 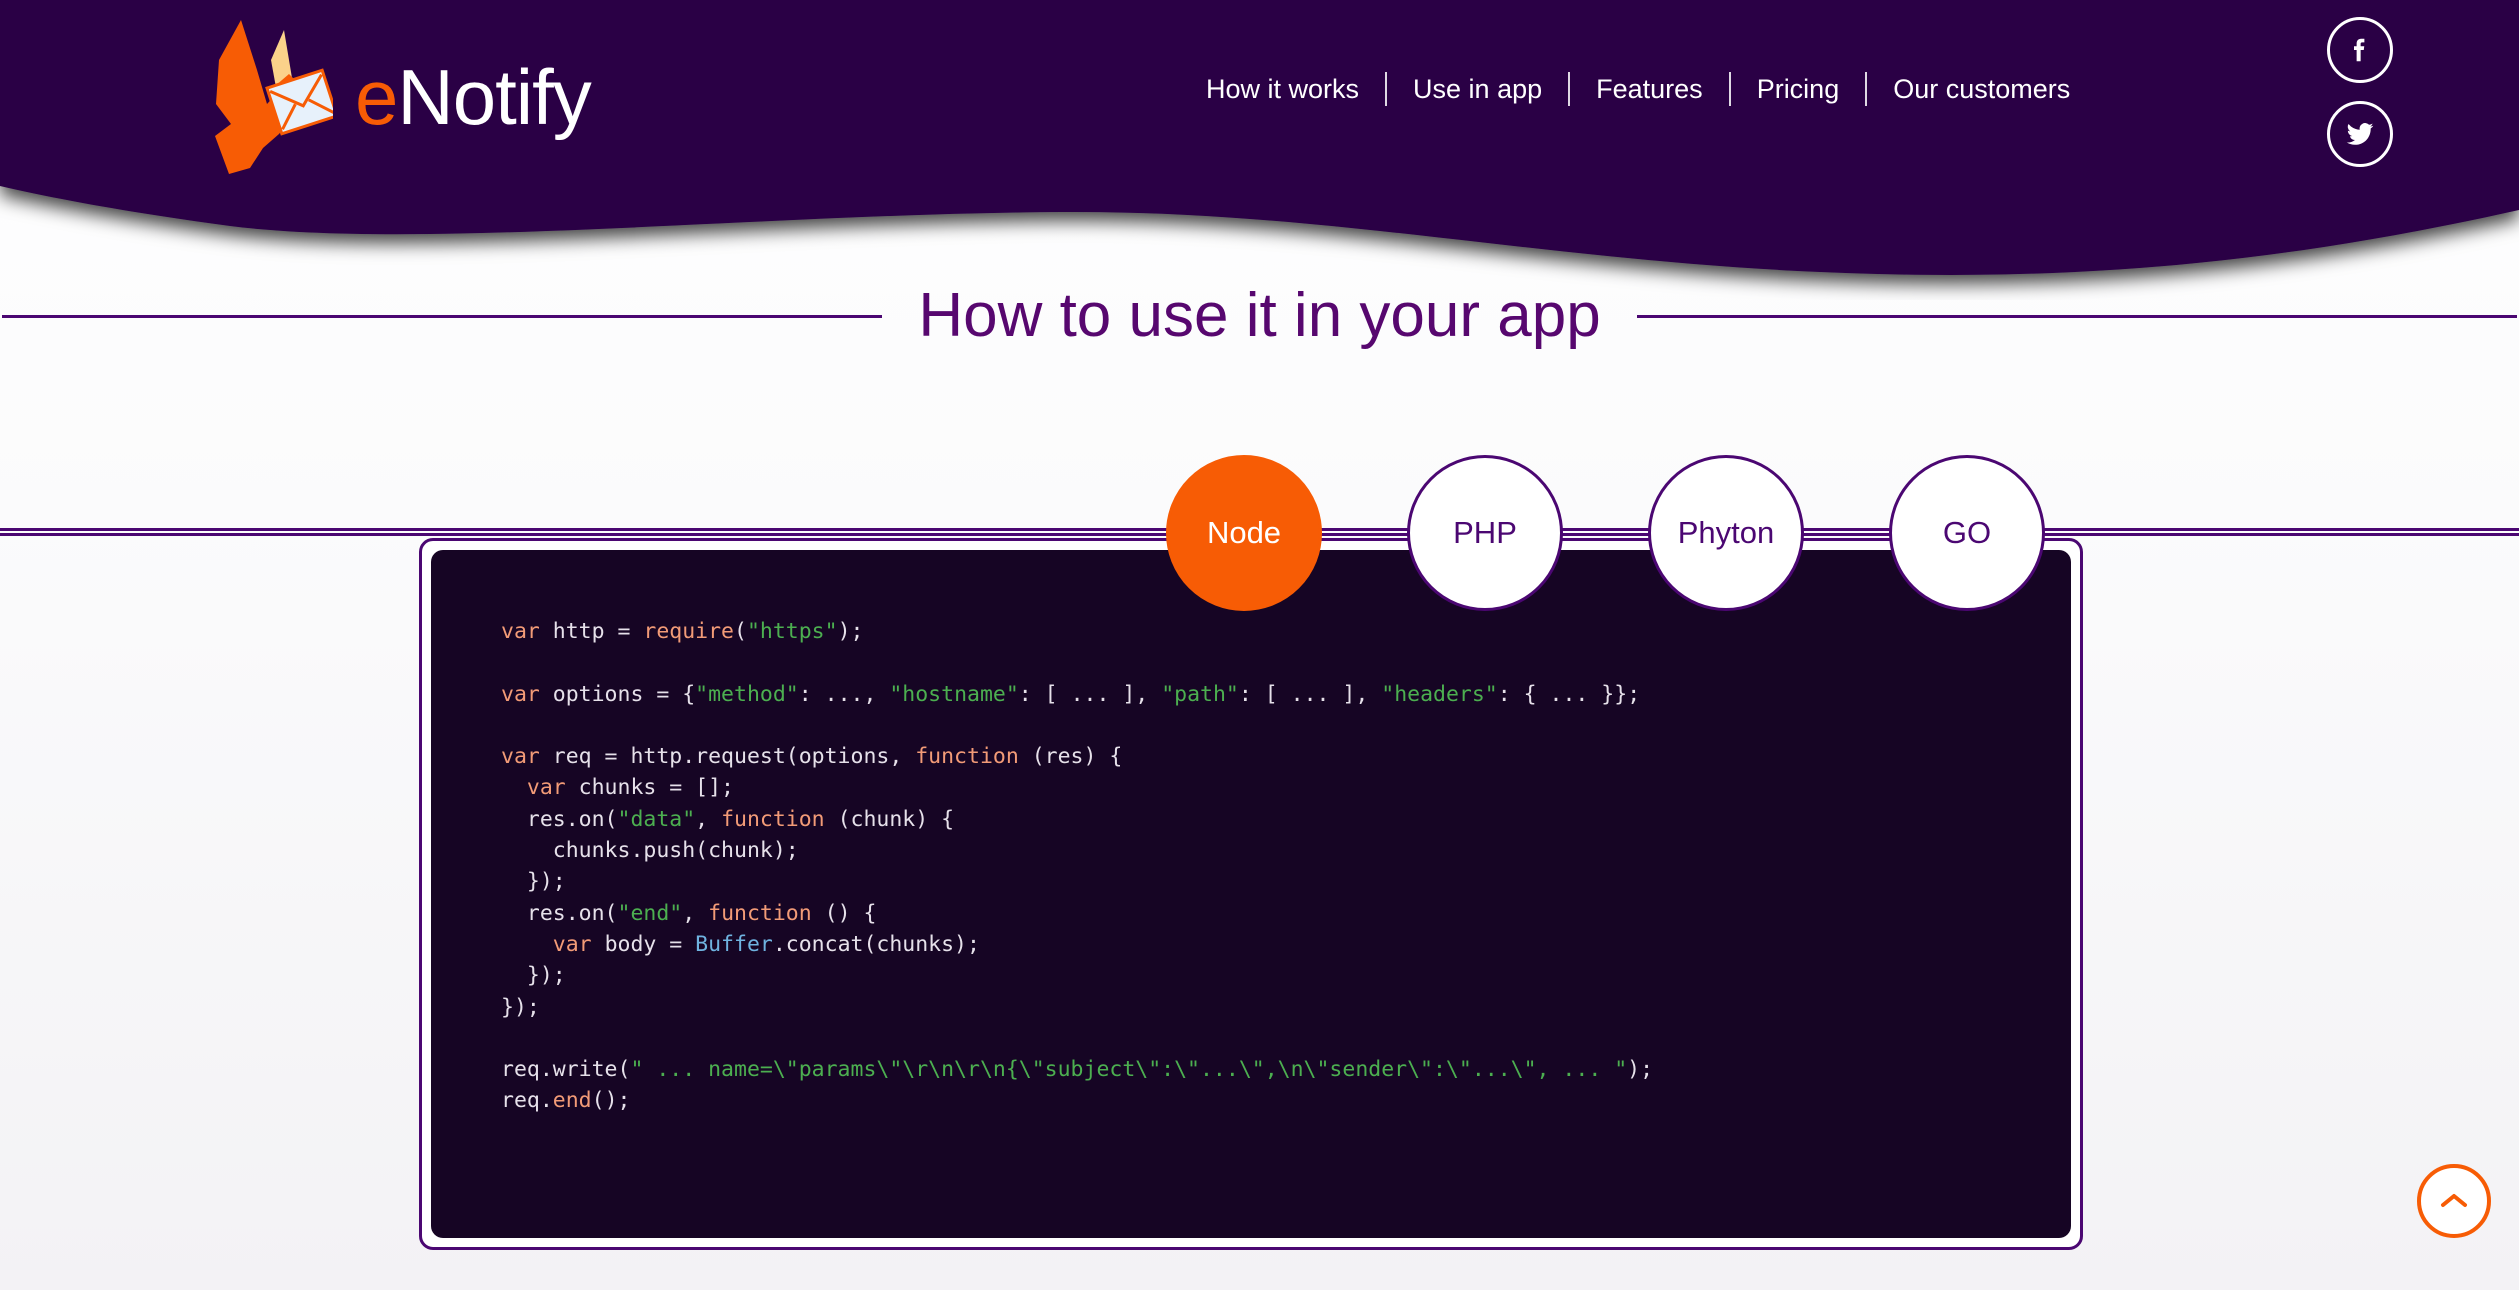 I want to click on language-tabs: Node PHP Phyton GO, so click(x=1259, y=535).